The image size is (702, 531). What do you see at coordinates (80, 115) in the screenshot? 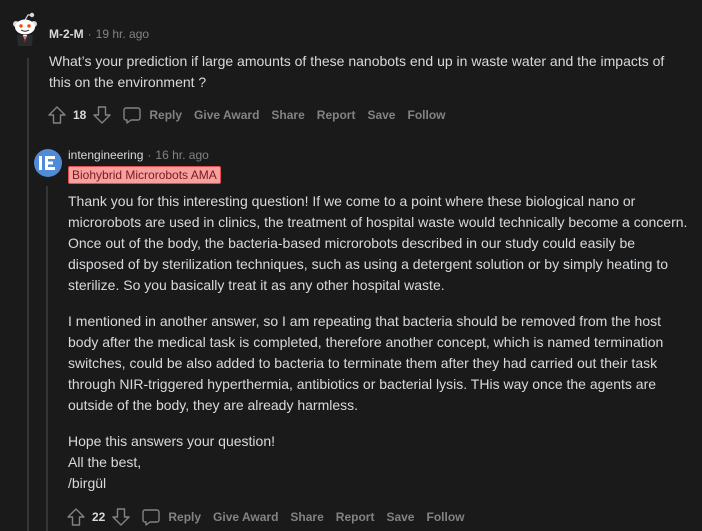
I see `vote-score: 18` at bounding box center [80, 115].